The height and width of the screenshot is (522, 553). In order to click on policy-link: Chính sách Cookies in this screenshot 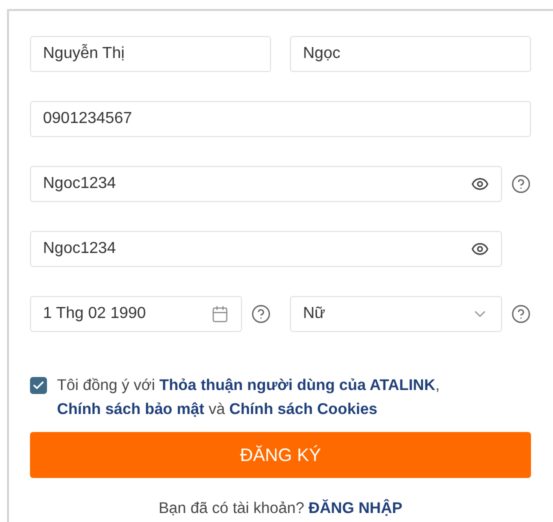, I will do `click(303, 409)`.